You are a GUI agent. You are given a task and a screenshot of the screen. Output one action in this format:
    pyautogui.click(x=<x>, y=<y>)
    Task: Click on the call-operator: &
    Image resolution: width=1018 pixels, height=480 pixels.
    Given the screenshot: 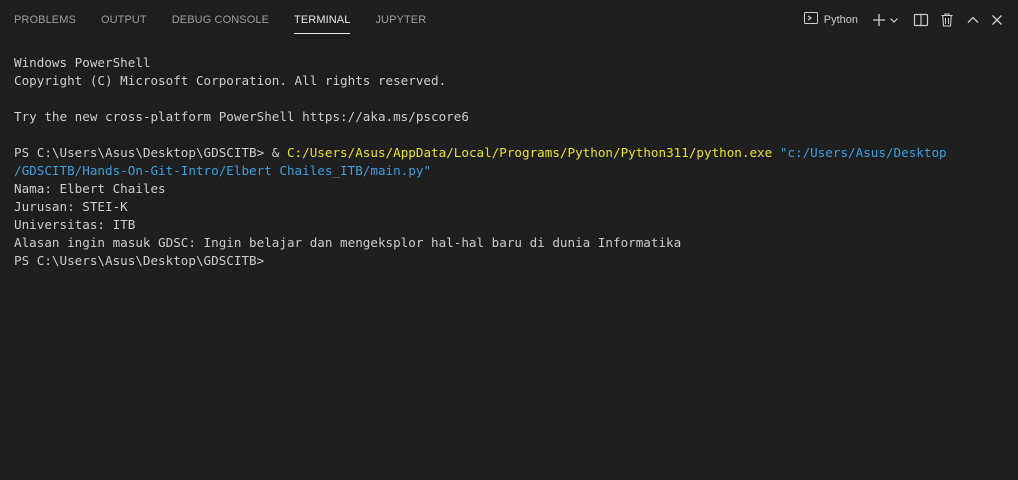 What is the action you would take?
    pyautogui.click(x=279, y=152)
    